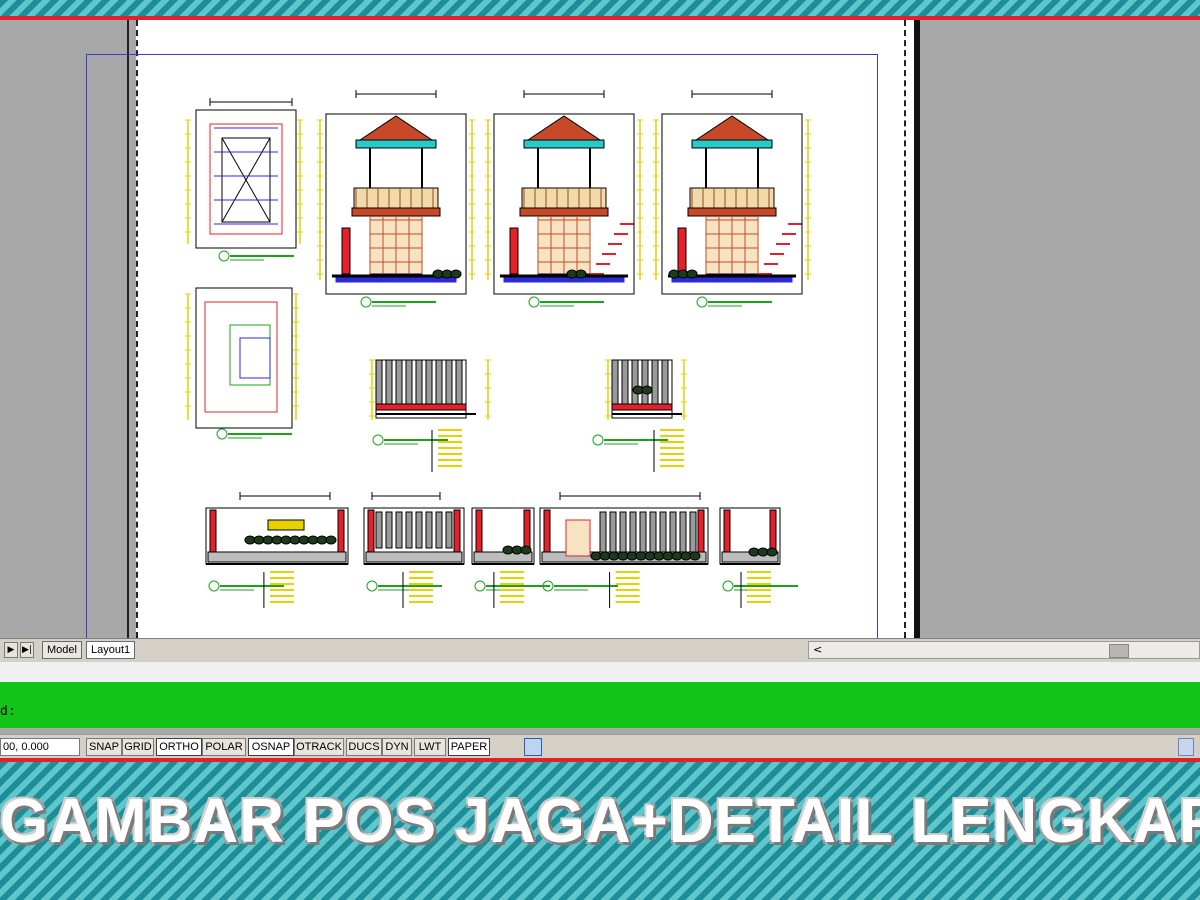 The height and width of the screenshot is (900, 1200). What do you see at coordinates (430, 747) in the screenshot?
I see `lwt-toggle: LWT` at bounding box center [430, 747].